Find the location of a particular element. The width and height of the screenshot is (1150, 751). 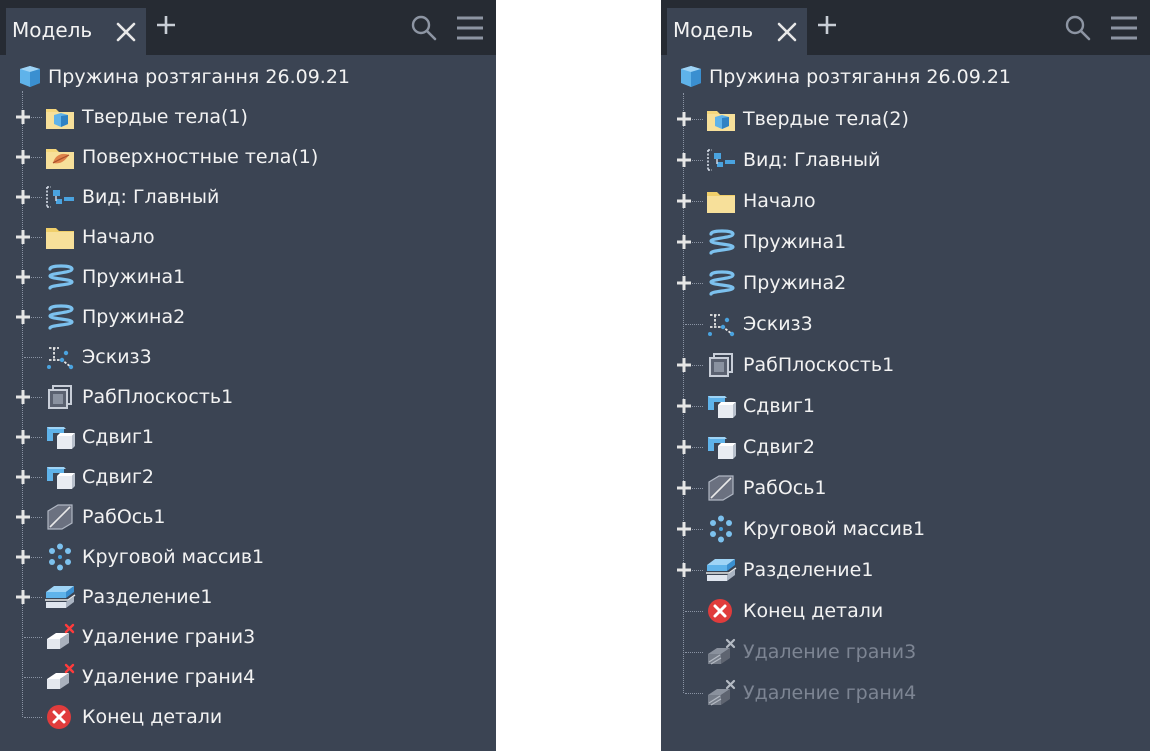

tree-node-label: Пружина1 is located at coordinates (795, 242).